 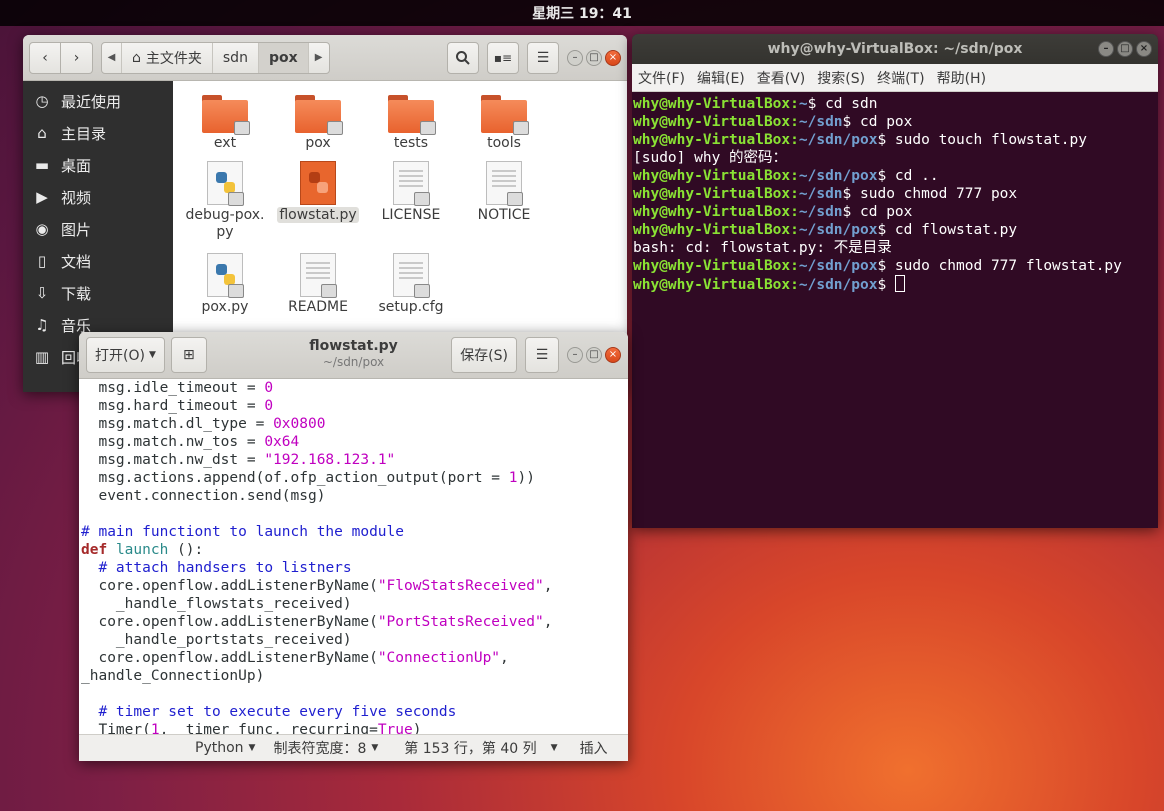 I want to click on code-line: _handle_flowstats_received), so click(x=216, y=604).